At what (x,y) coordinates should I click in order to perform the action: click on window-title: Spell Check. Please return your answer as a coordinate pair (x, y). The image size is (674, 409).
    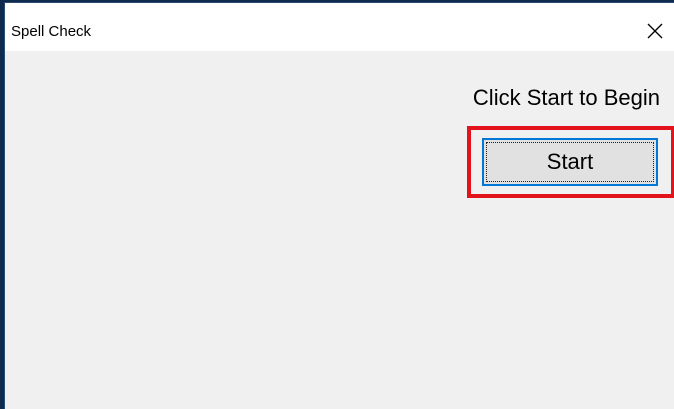
    Looking at the image, I should click on (51, 31).